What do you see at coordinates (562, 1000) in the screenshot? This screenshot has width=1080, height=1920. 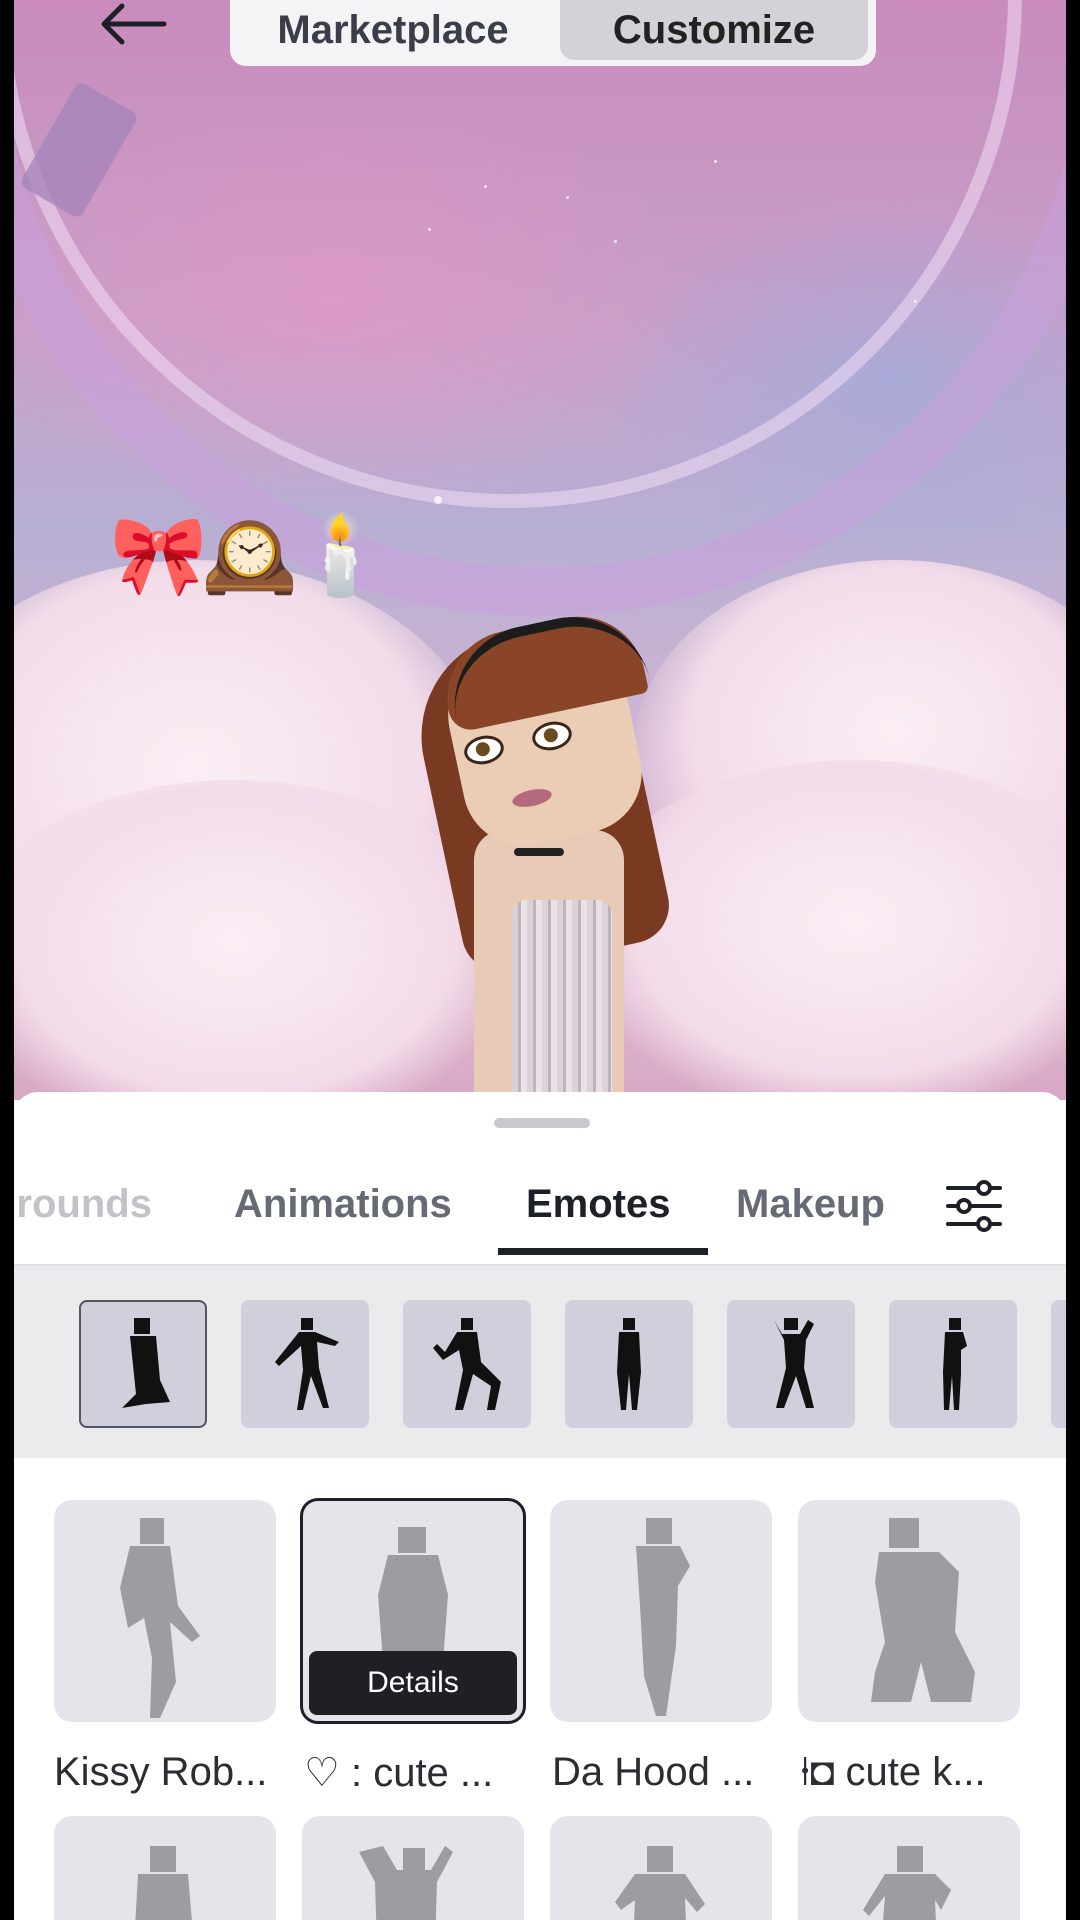 I see `avatar-dress` at bounding box center [562, 1000].